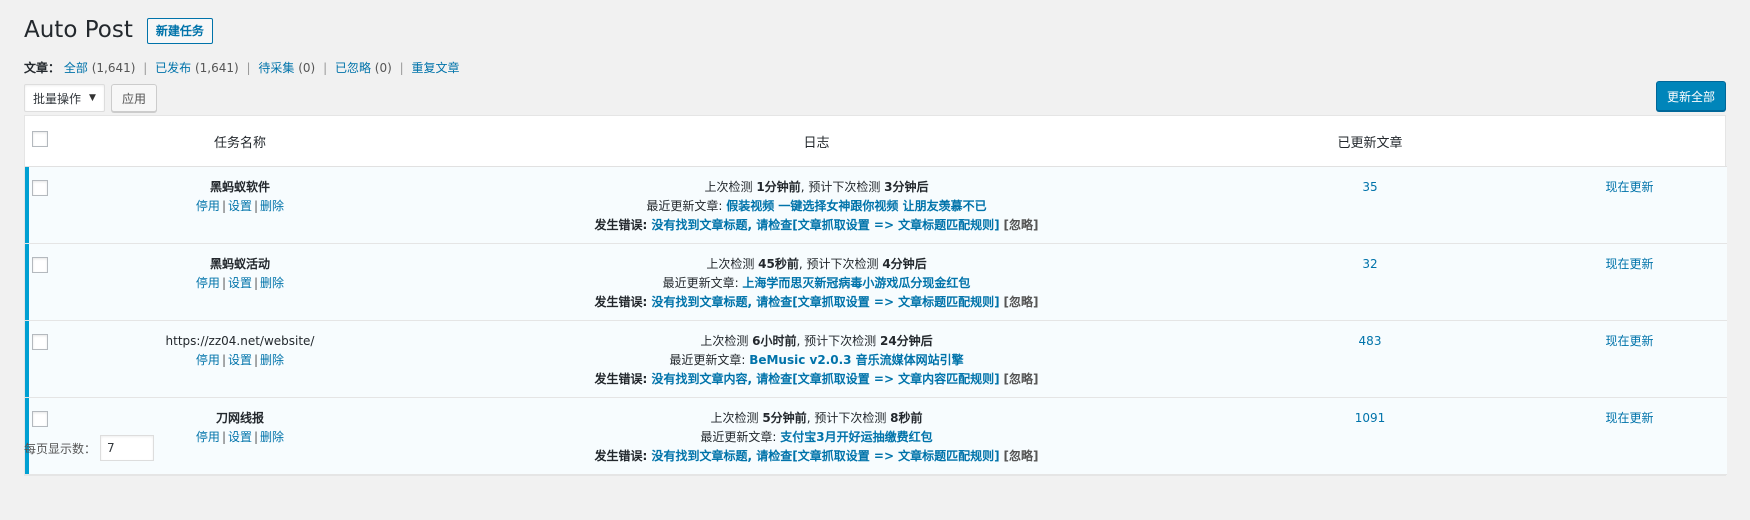 The image size is (1750, 520). I want to click on page-title: Auto Post, so click(78, 30).